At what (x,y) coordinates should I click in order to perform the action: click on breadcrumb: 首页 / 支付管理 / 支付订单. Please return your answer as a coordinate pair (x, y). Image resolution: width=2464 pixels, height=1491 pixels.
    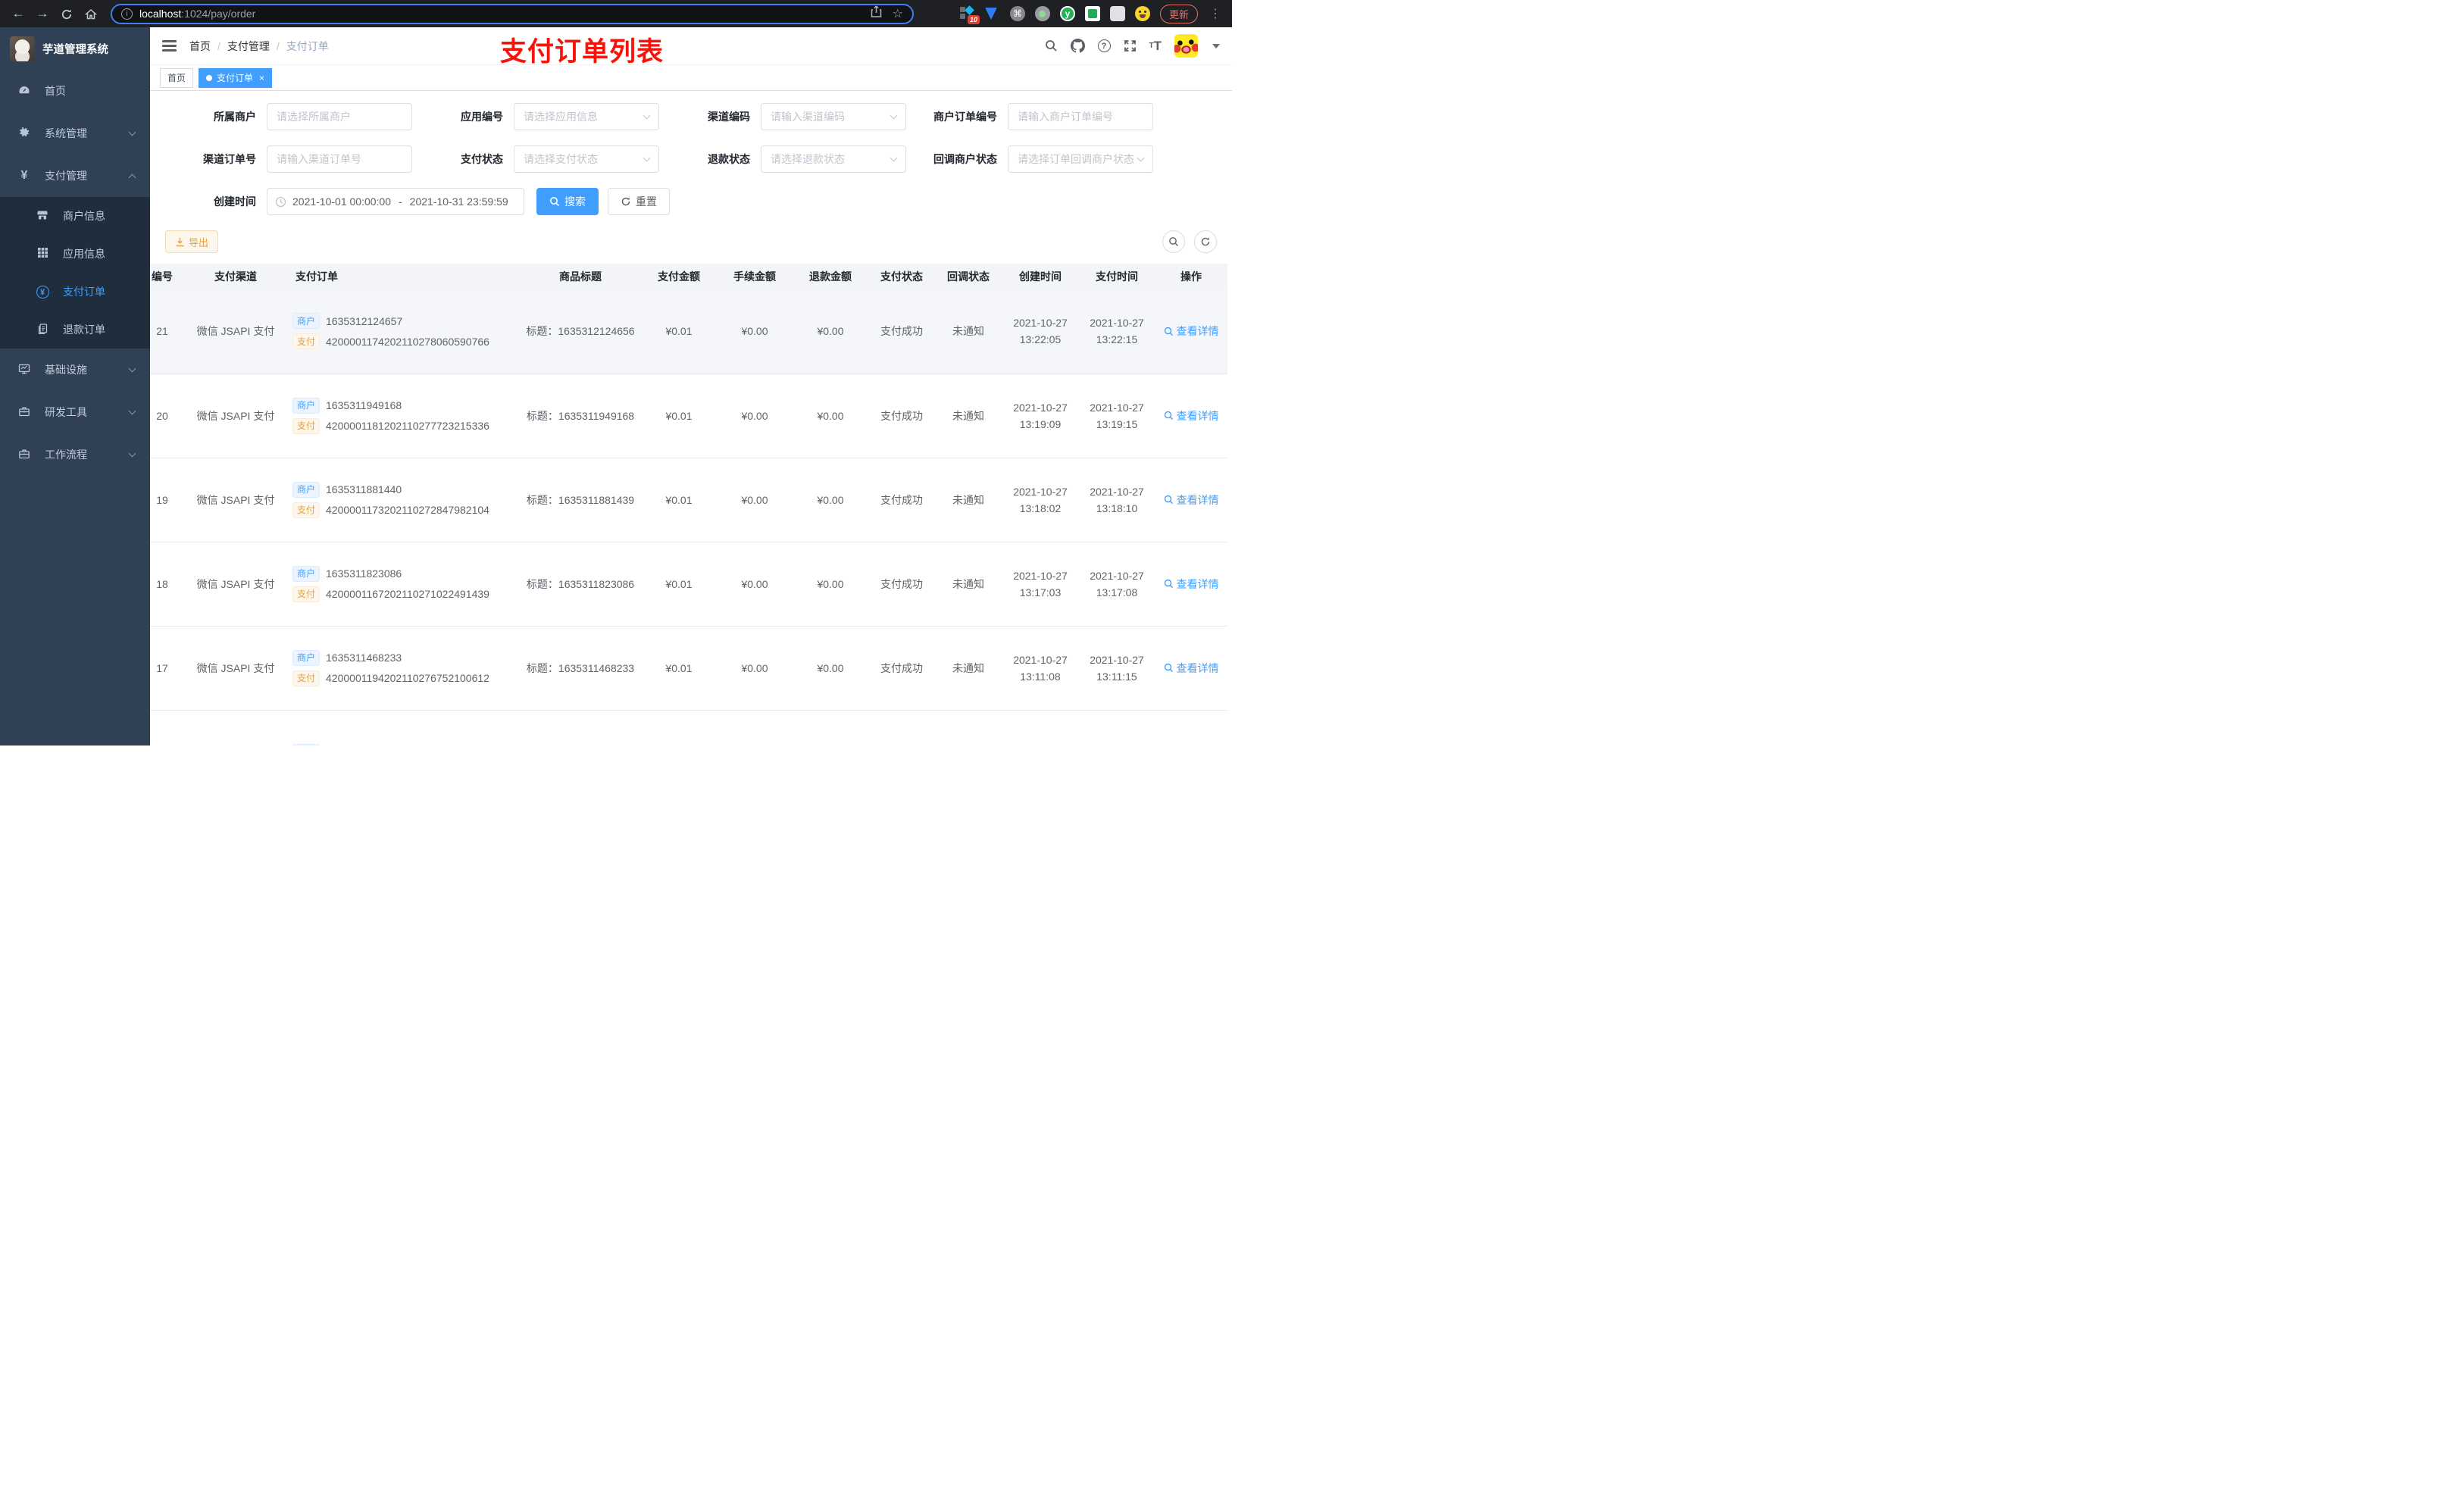
    Looking at the image, I should click on (259, 46).